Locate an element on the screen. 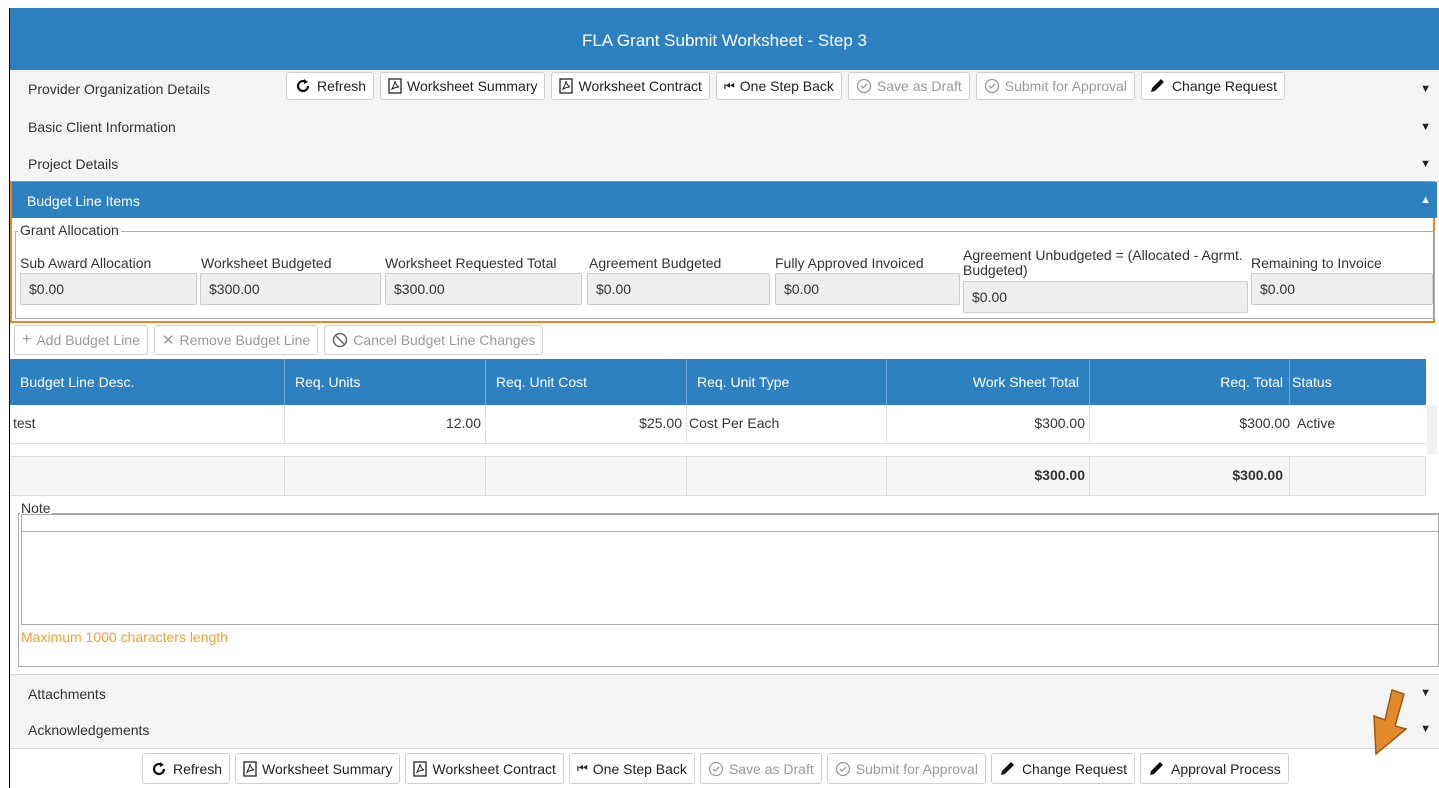  worksheet-budgeted-field: $300.00 is located at coordinates (290, 289).